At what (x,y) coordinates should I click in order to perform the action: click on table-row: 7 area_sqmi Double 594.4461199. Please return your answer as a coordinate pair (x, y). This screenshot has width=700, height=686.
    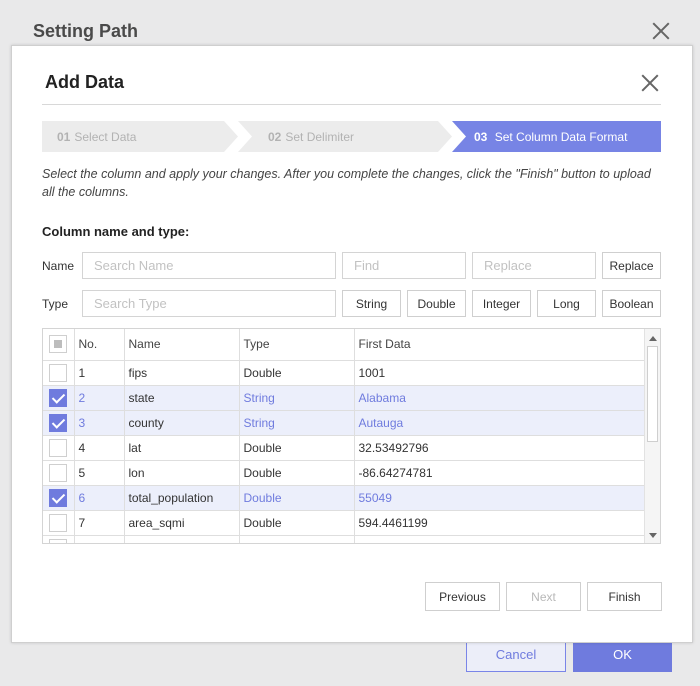
    Looking at the image, I should click on (344, 523).